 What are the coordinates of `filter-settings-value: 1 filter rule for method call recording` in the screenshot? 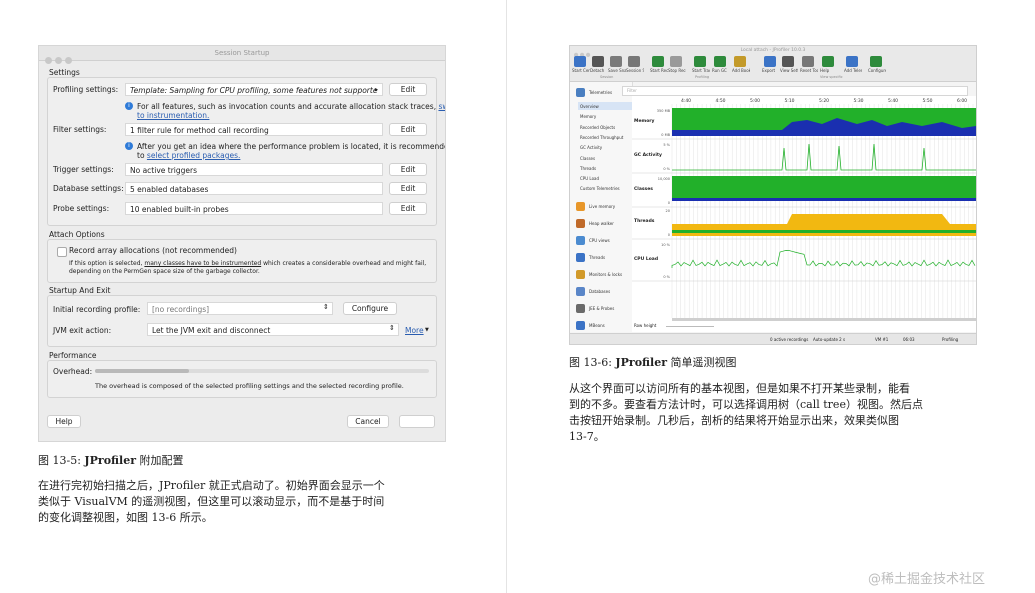 It's located at (254, 129).